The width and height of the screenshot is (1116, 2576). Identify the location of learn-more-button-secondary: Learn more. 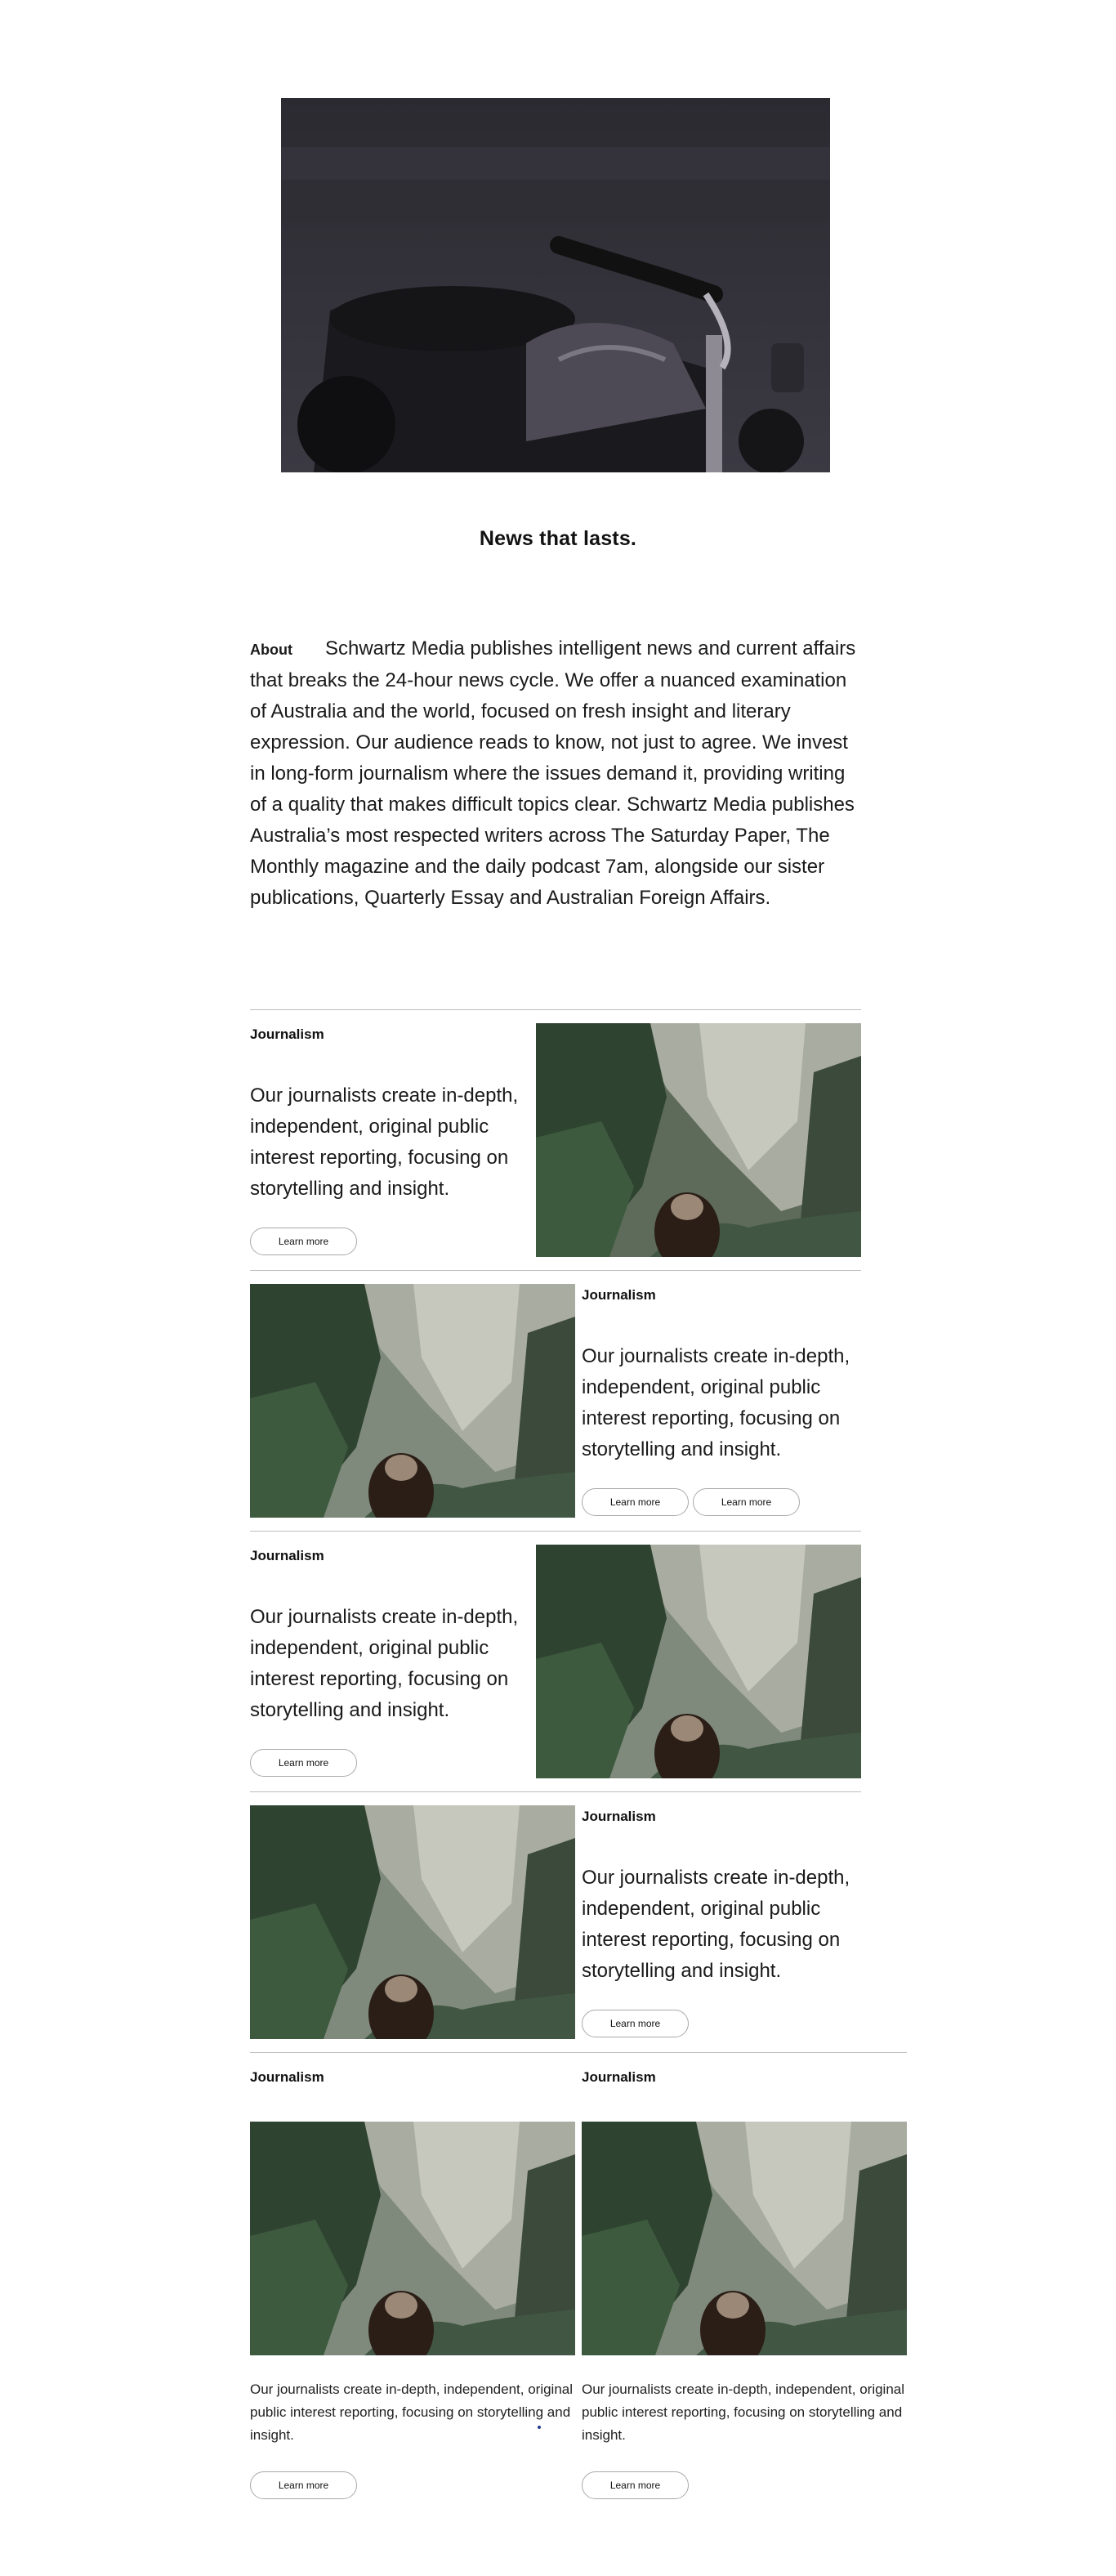
(746, 1502).